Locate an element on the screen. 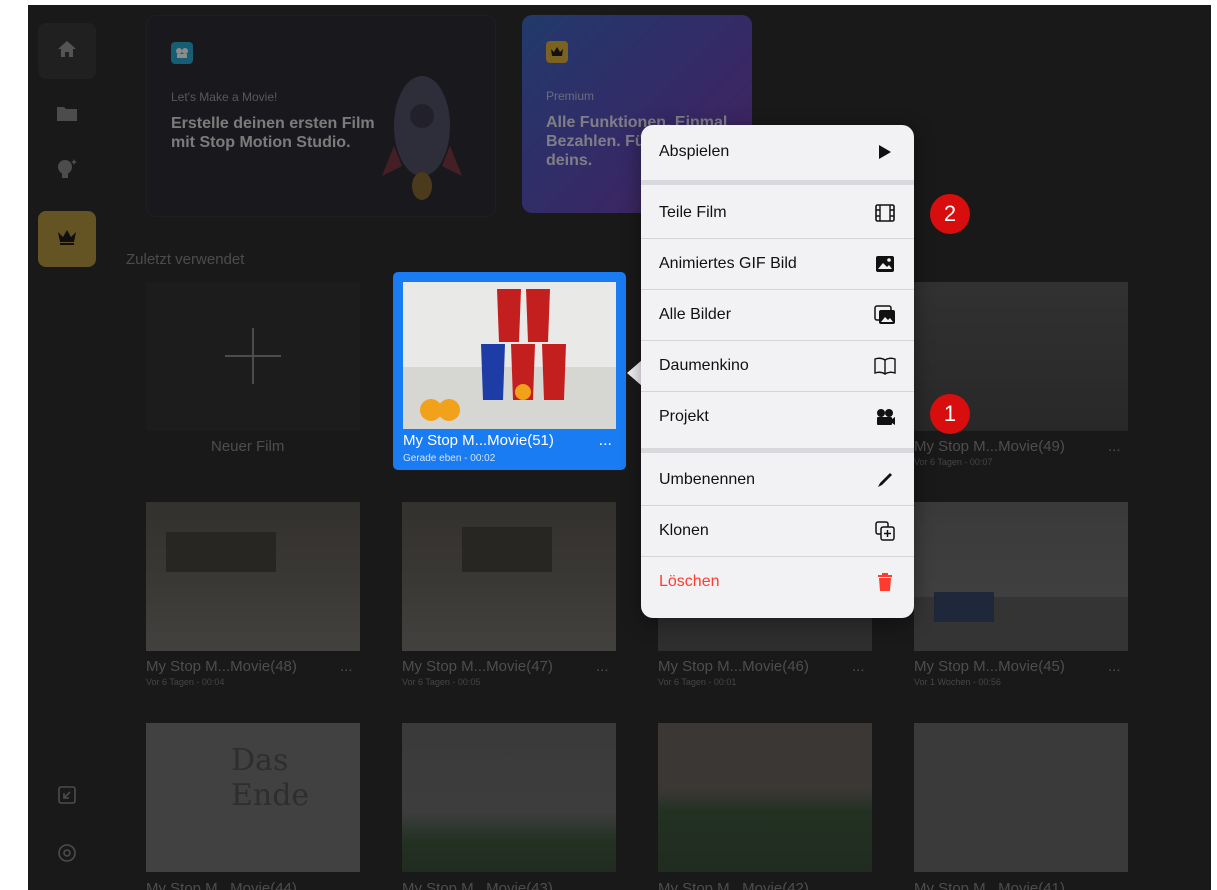 This screenshot has width=1217, height=890. movie-thumbnail is located at coordinates (509, 355).